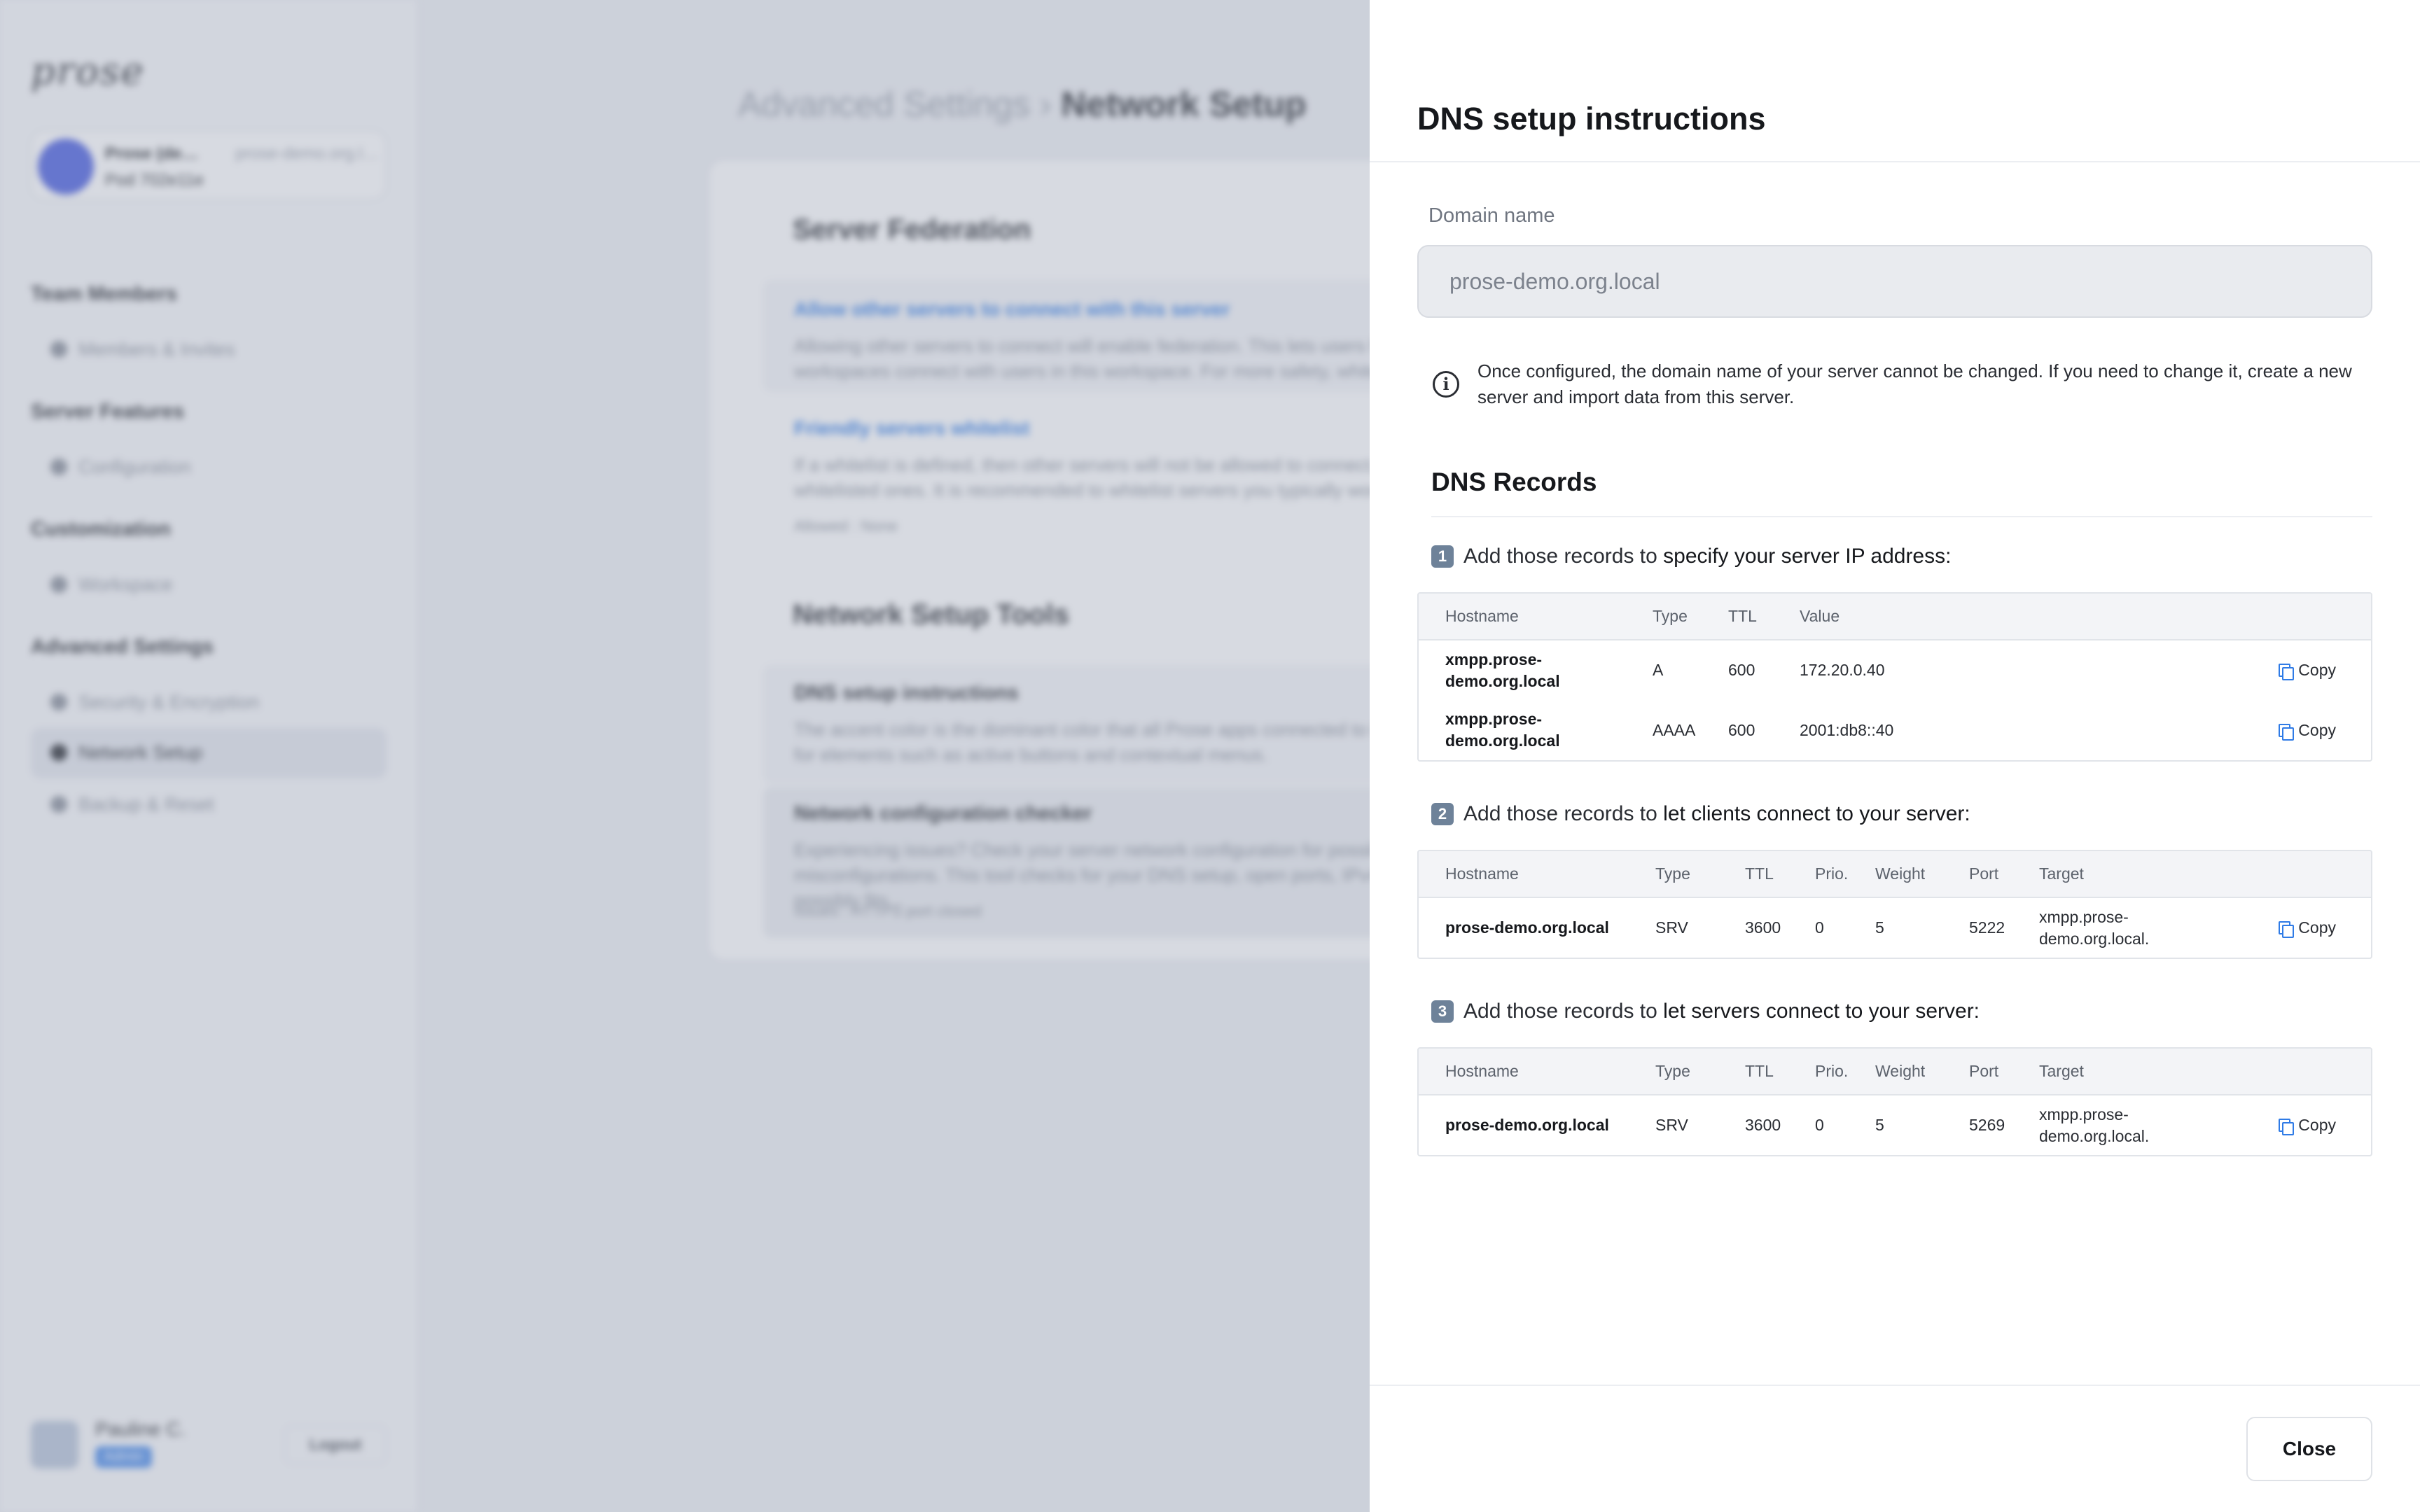 Image resolution: width=2420 pixels, height=1512 pixels. What do you see at coordinates (1442, 814) in the screenshot?
I see `step-number-badge: 2` at bounding box center [1442, 814].